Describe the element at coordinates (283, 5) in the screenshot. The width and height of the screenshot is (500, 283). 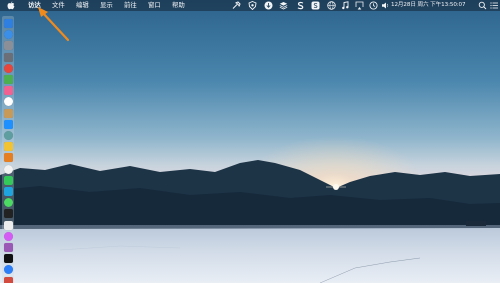
I see `stack-icon` at that location.